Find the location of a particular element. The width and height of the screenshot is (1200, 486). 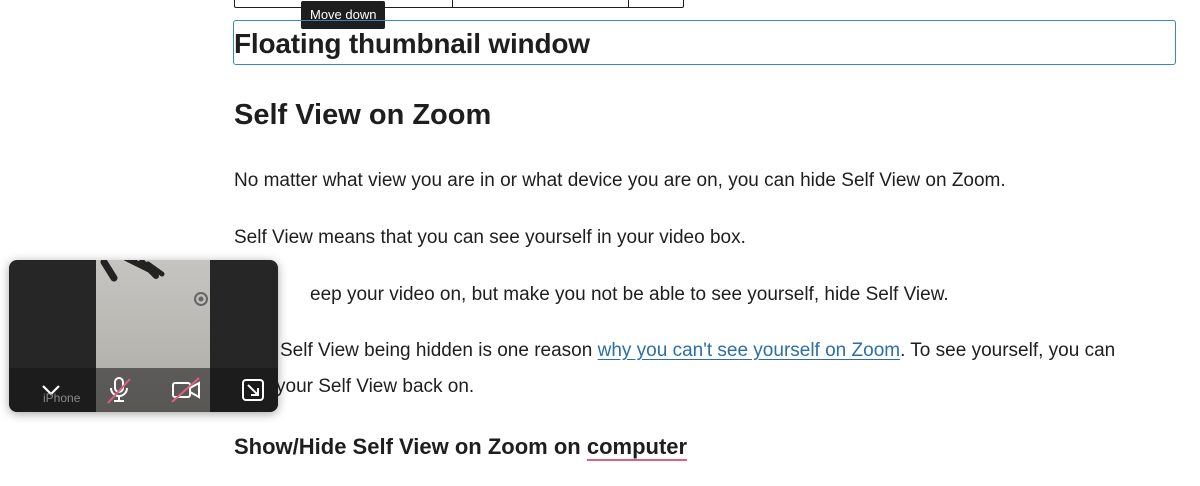

subsection-heading: Show/Hide Self View on Zoom on computer is located at coordinates (460, 447).